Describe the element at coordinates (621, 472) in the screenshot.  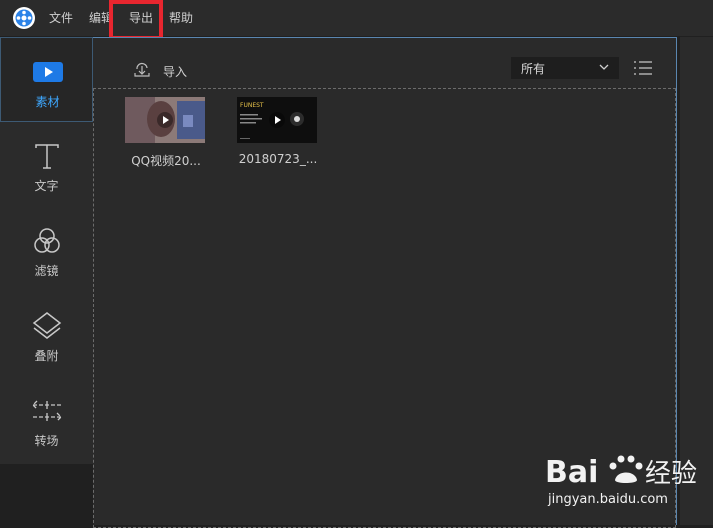
I see `baidu-jingyan-watermark: Bai 经验` at that location.